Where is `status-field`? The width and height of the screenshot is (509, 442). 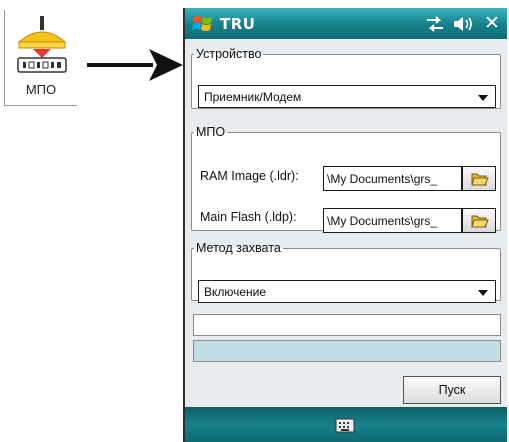
status-field is located at coordinates (347, 325).